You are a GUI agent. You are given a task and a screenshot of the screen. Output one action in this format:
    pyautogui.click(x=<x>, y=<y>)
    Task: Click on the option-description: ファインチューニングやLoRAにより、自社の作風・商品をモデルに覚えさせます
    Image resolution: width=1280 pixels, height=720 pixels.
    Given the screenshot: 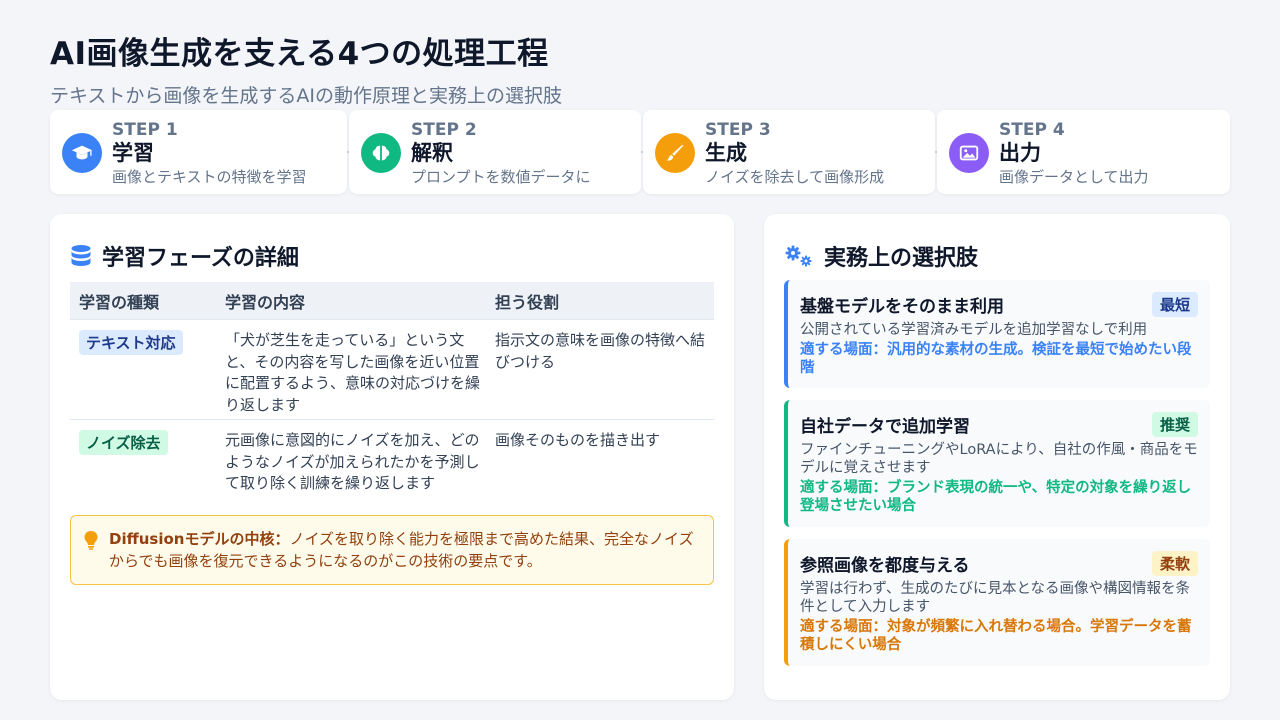 What is the action you would take?
    pyautogui.click(x=999, y=459)
    